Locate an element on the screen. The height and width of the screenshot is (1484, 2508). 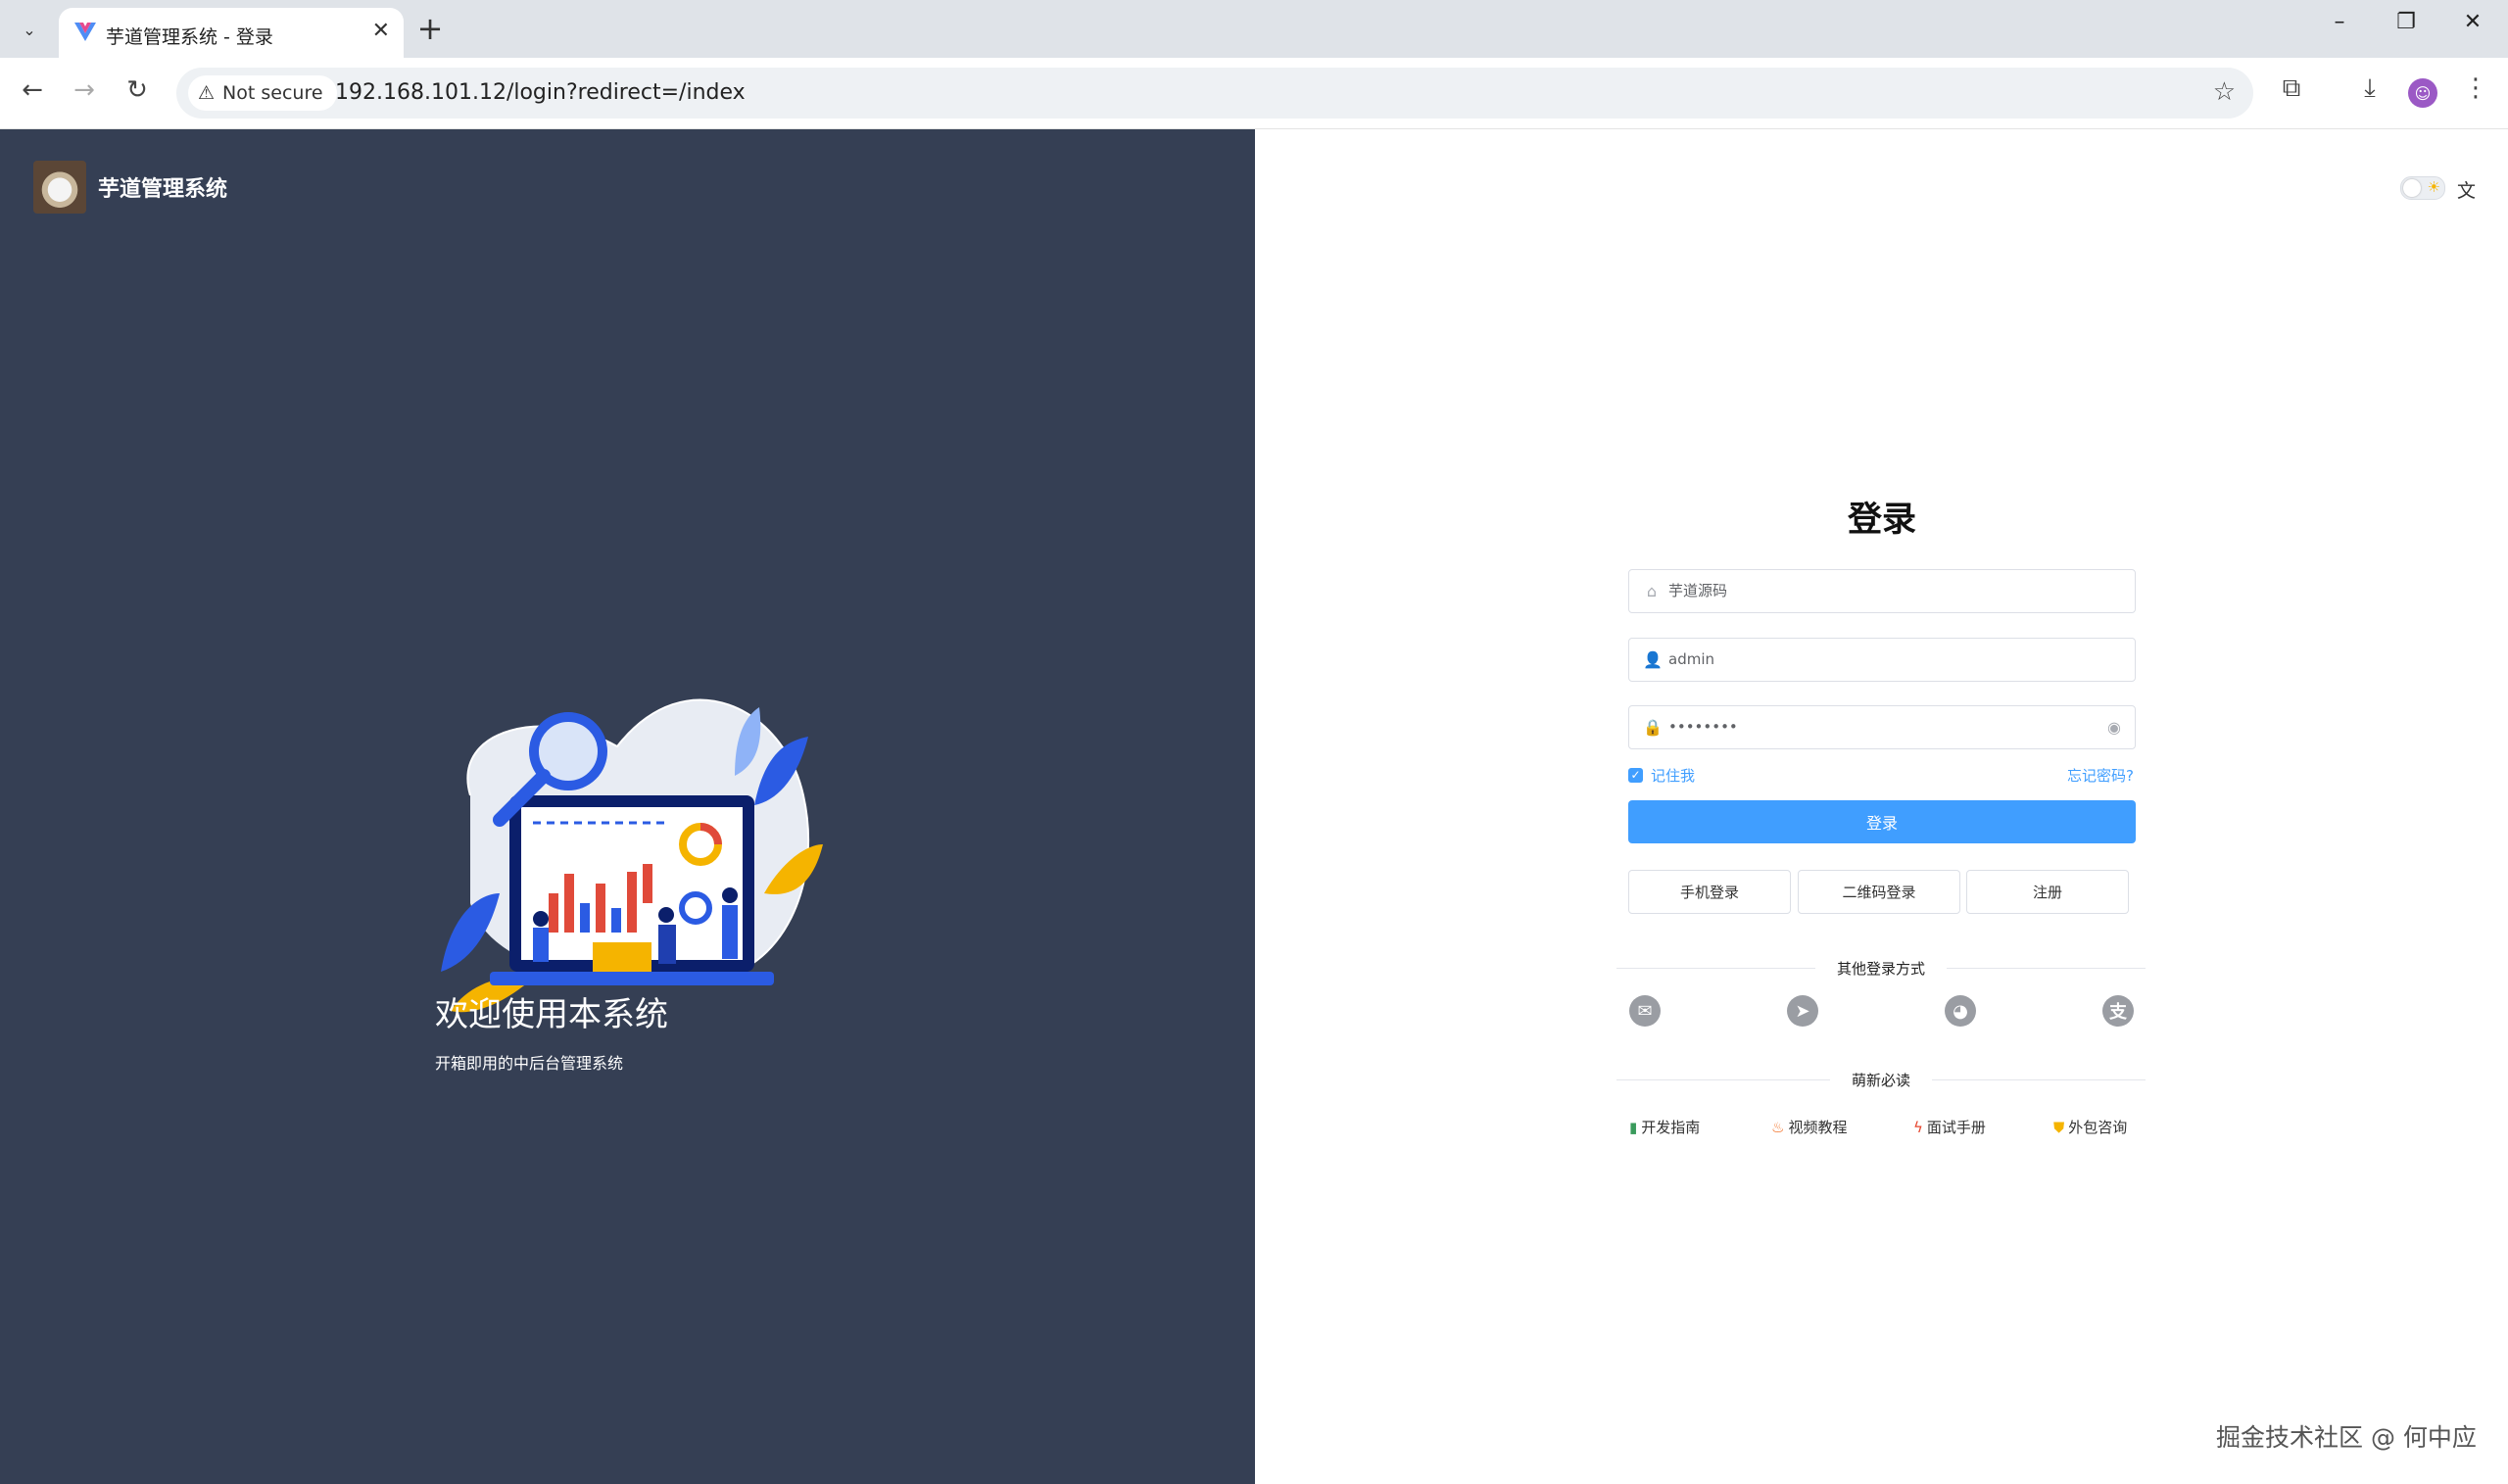
password-input is located at coordinates (1883, 726).